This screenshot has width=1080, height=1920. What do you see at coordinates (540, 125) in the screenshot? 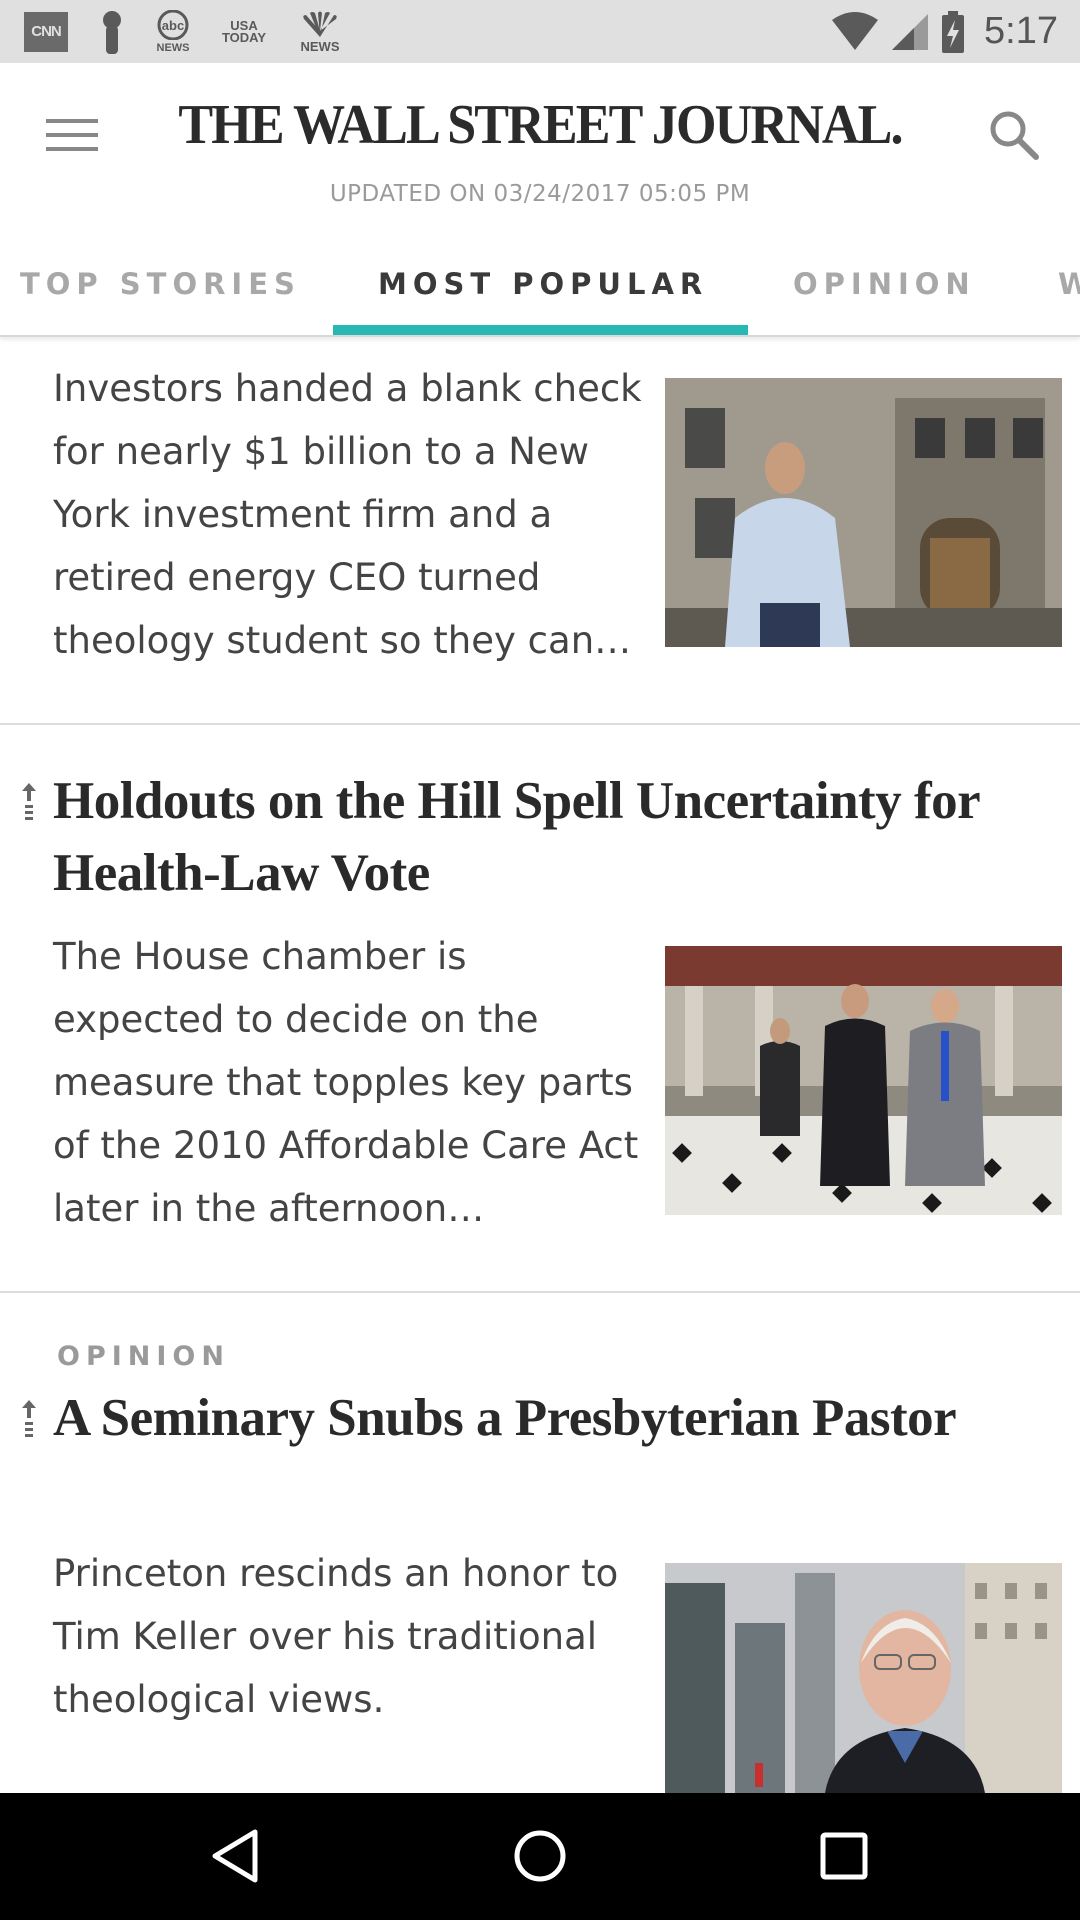
I see `masthead-logo: THE WALL STREET JOURNAL.` at bounding box center [540, 125].